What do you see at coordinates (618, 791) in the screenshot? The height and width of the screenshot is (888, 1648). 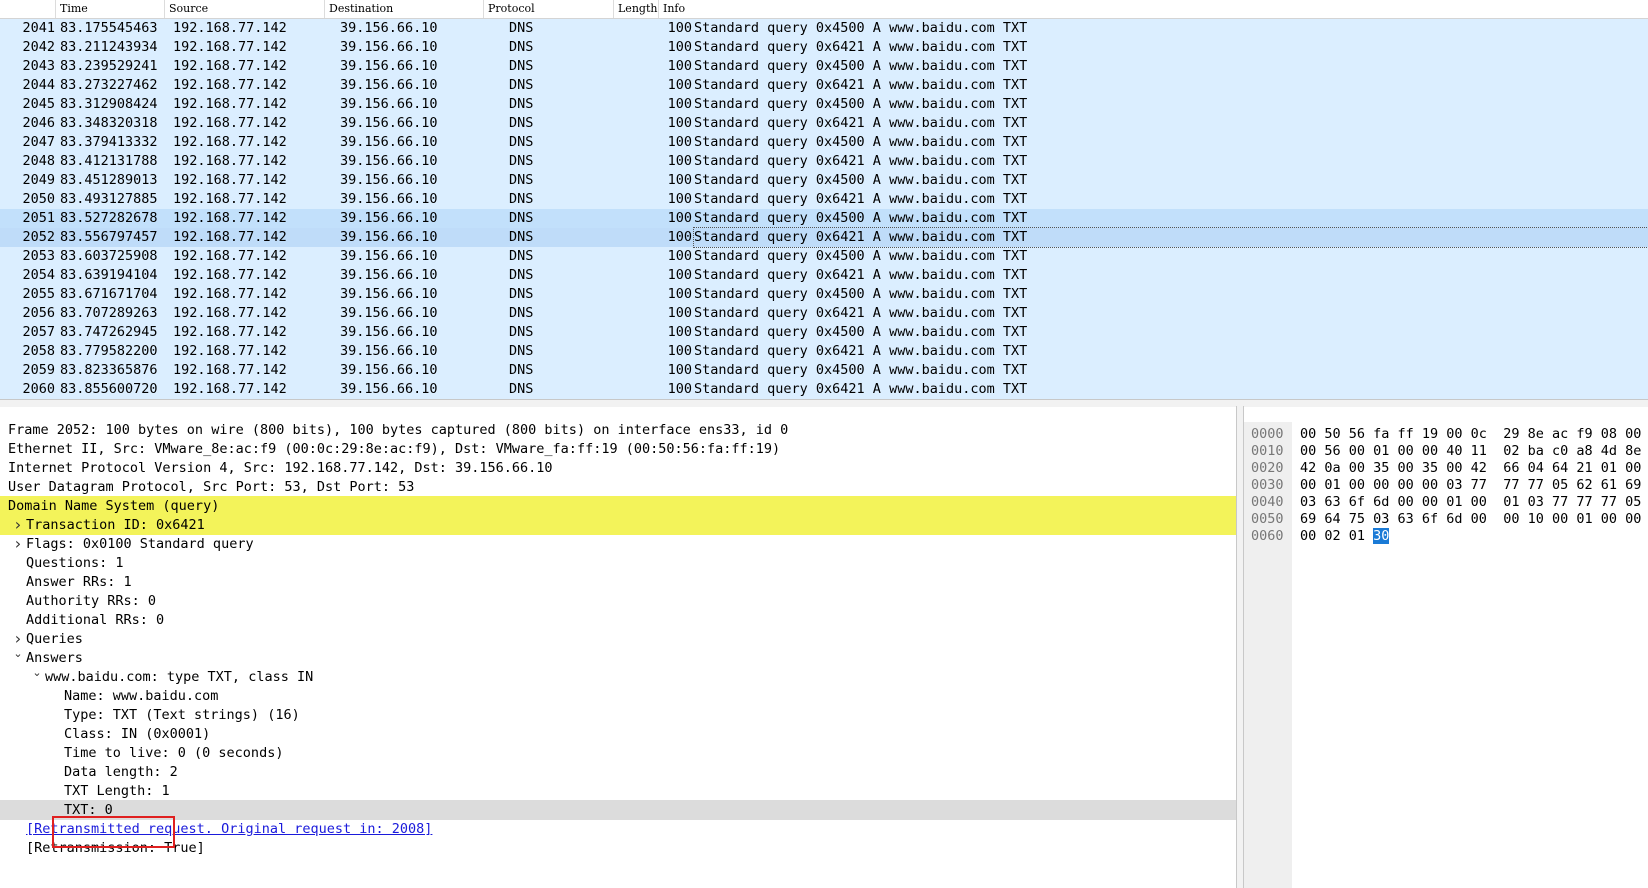 I see `detail-line: TXT Length: 1` at bounding box center [618, 791].